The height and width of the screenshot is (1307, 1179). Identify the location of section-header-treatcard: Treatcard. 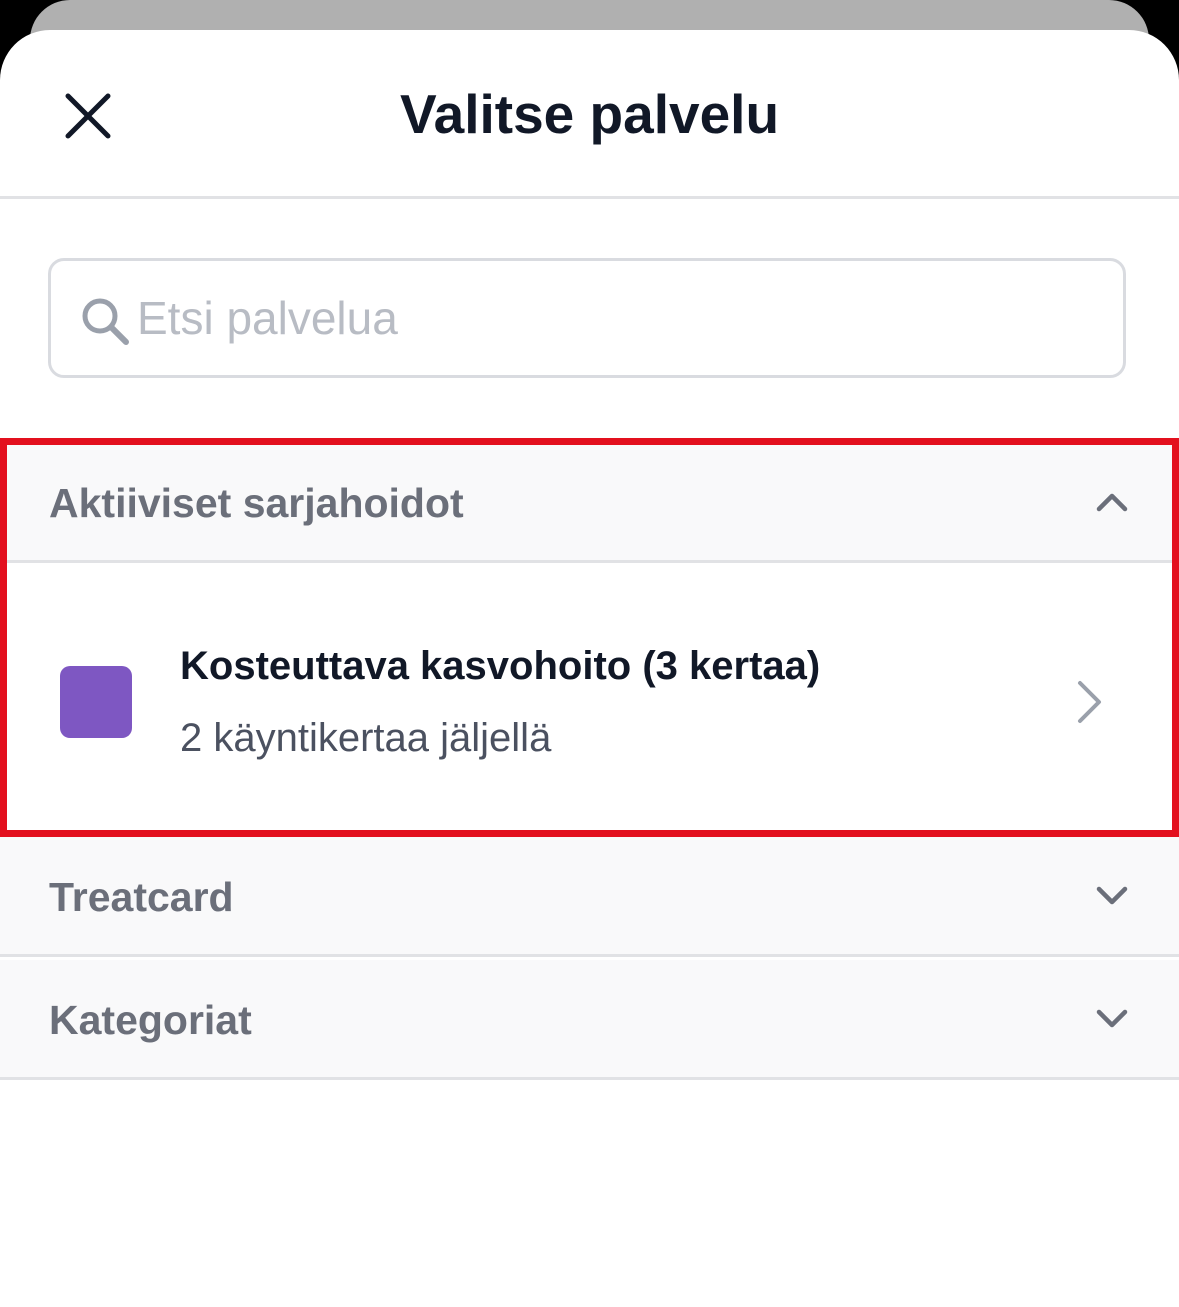
(589, 897).